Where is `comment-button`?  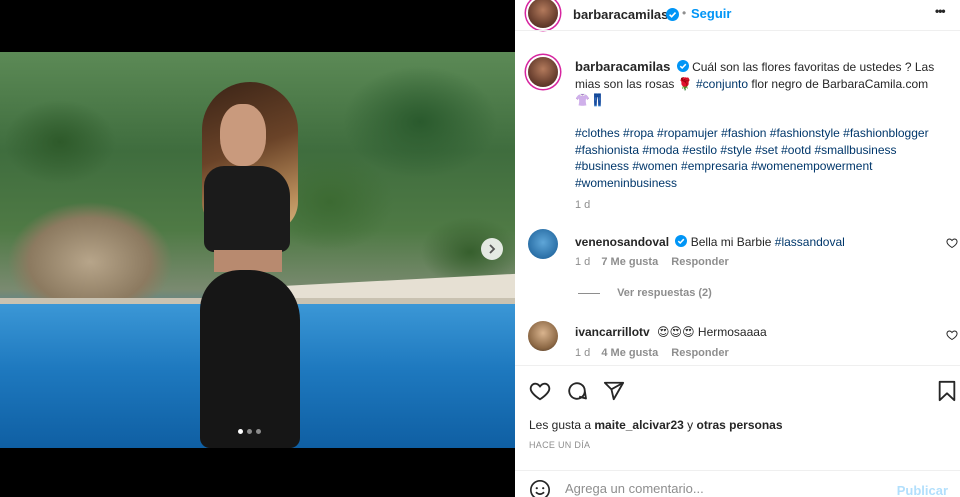 comment-button is located at coordinates (577, 391).